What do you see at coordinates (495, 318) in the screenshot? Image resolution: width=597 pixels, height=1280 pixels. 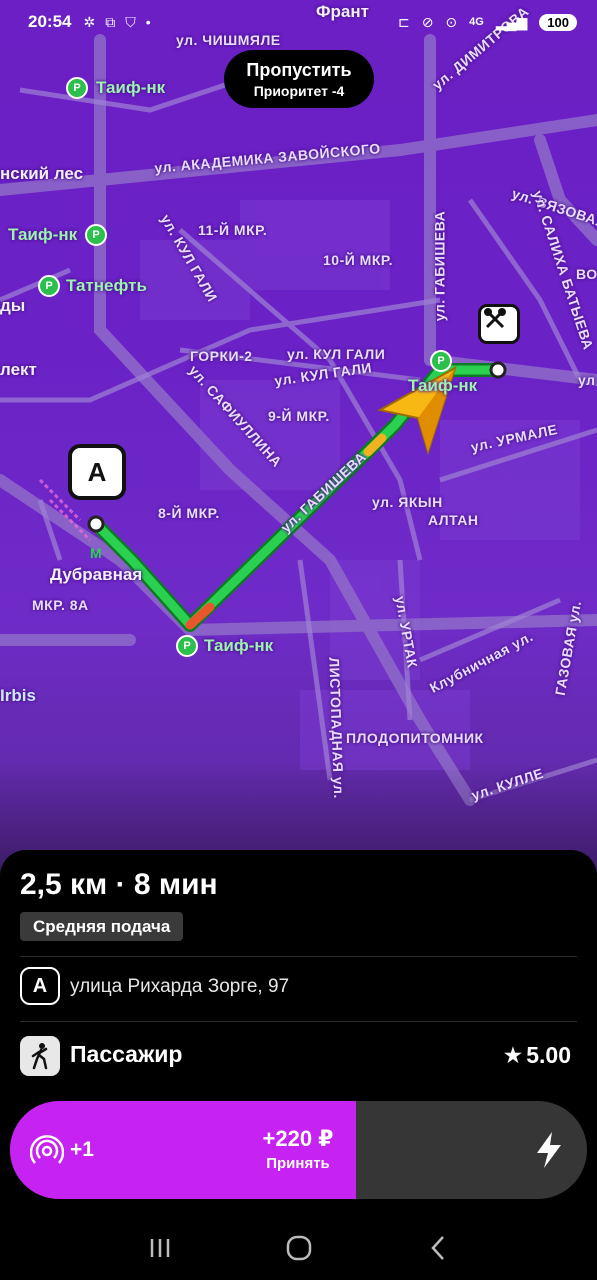 I see `utensils-icon` at bounding box center [495, 318].